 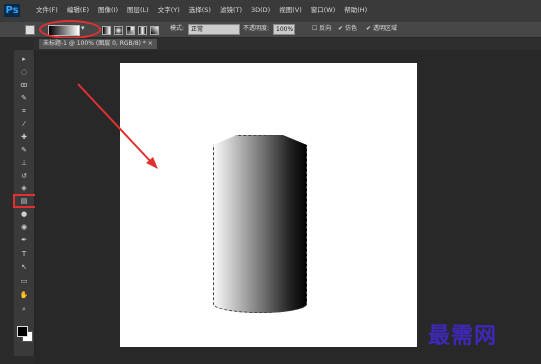 What do you see at coordinates (117, 126) in the screenshot?
I see `annotation-arrow` at bounding box center [117, 126].